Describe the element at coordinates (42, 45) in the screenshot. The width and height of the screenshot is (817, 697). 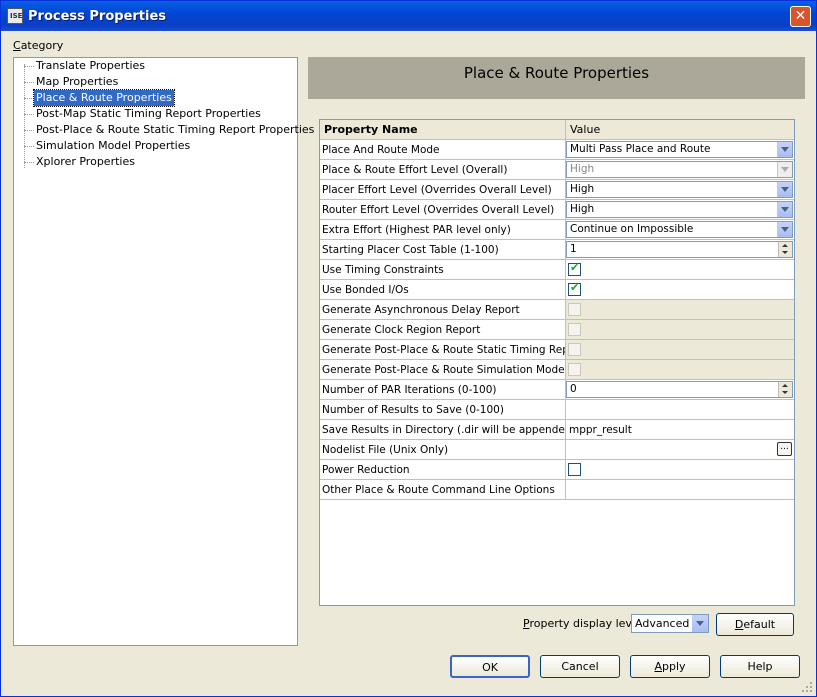
I see `category-label-rest: ategory` at that location.